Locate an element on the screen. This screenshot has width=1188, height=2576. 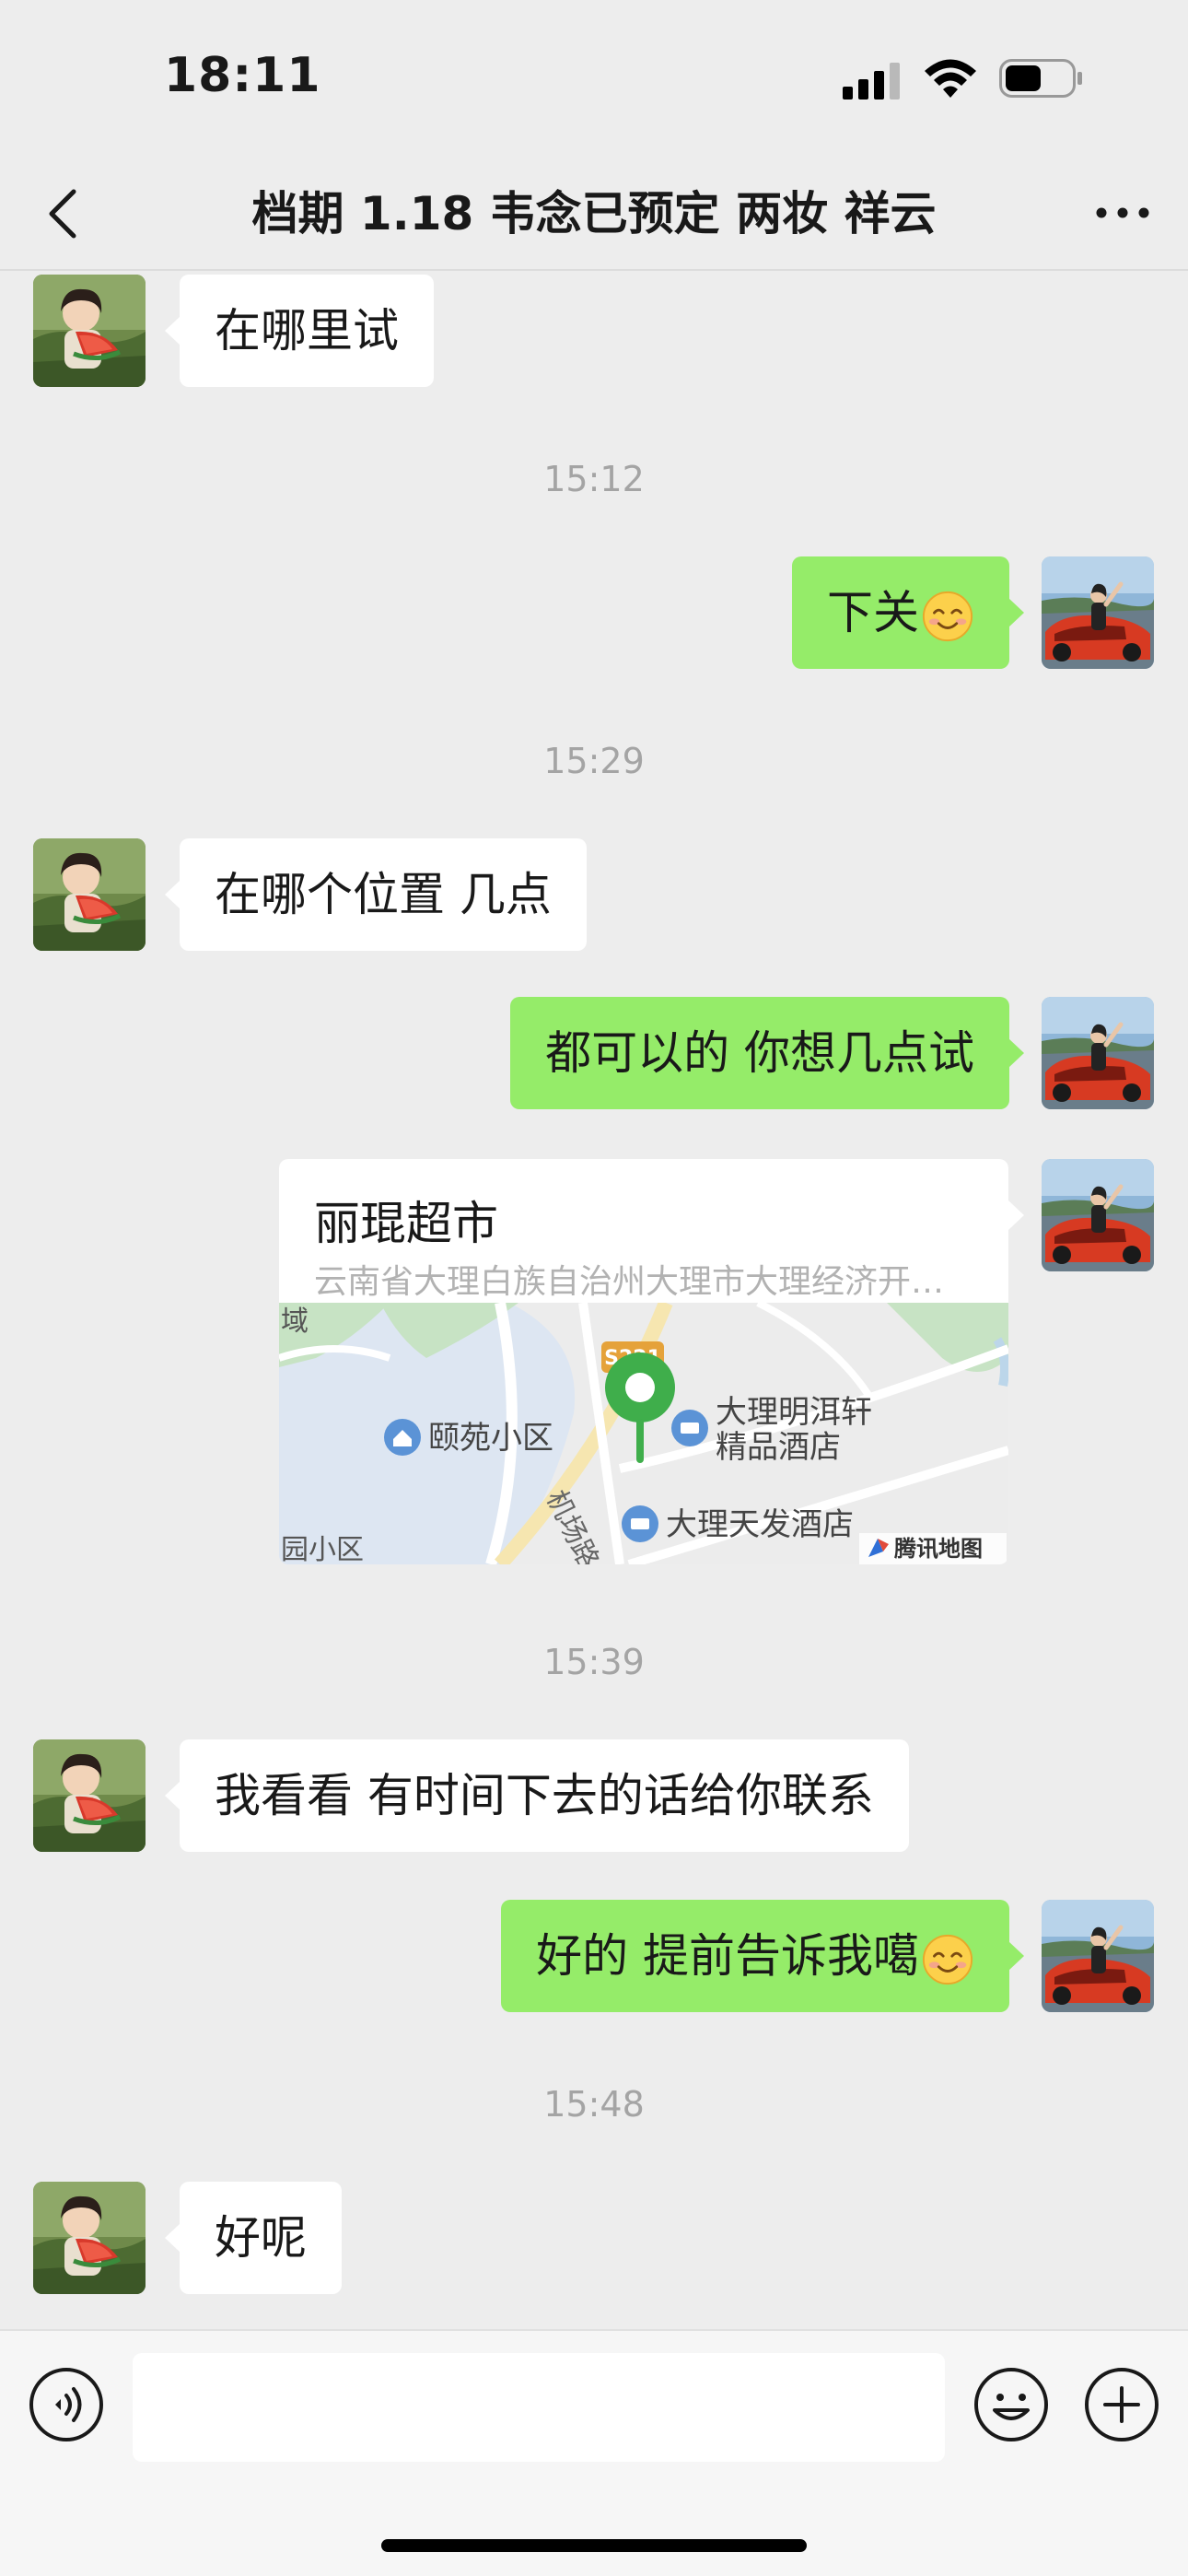
voice-icon is located at coordinates (66, 2404).